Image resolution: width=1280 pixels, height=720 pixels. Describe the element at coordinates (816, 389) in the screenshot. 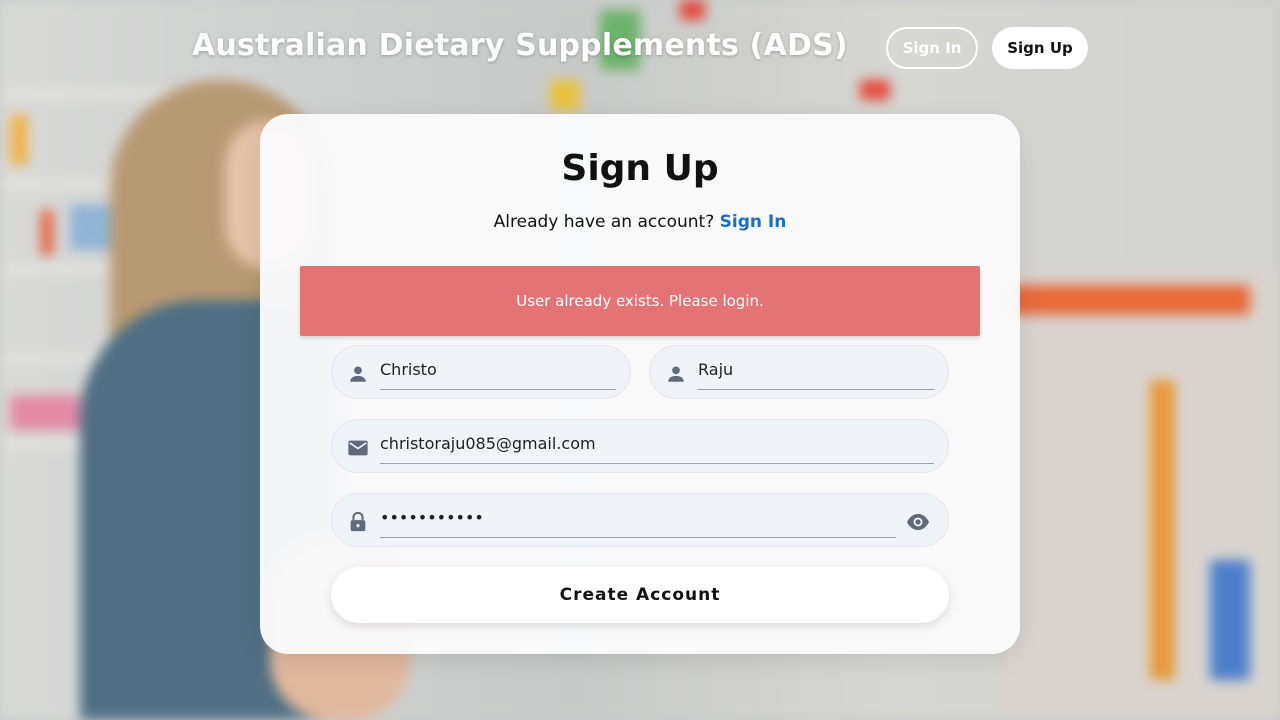

I see `last-name-underline` at that location.